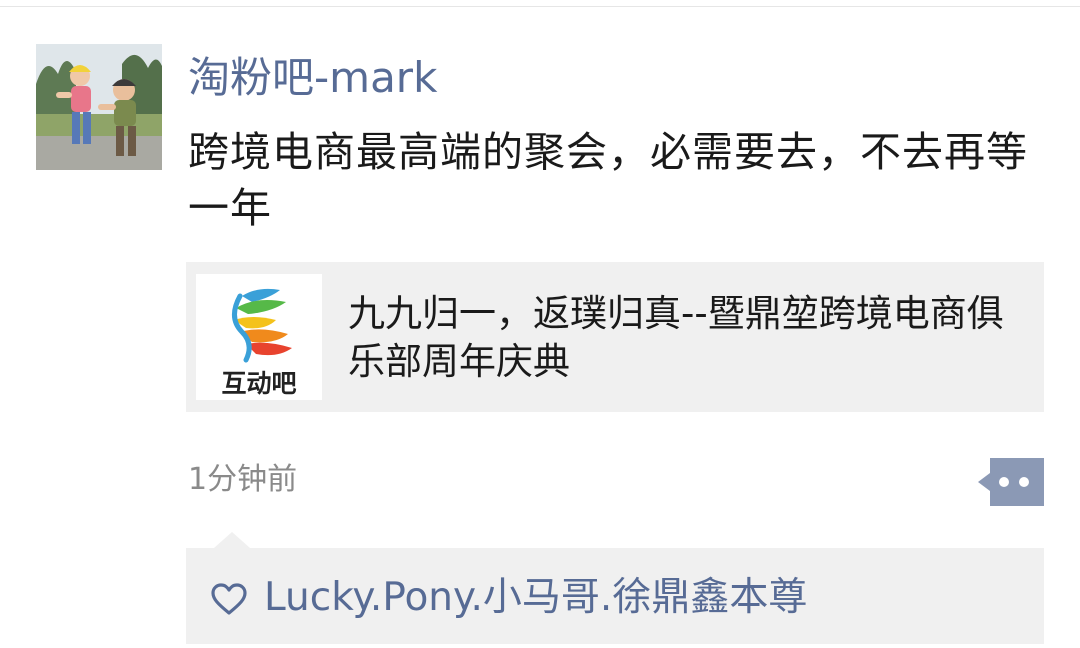 The width and height of the screenshot is (1080, 648). I want to click on likes-notch, so click(232, 540).